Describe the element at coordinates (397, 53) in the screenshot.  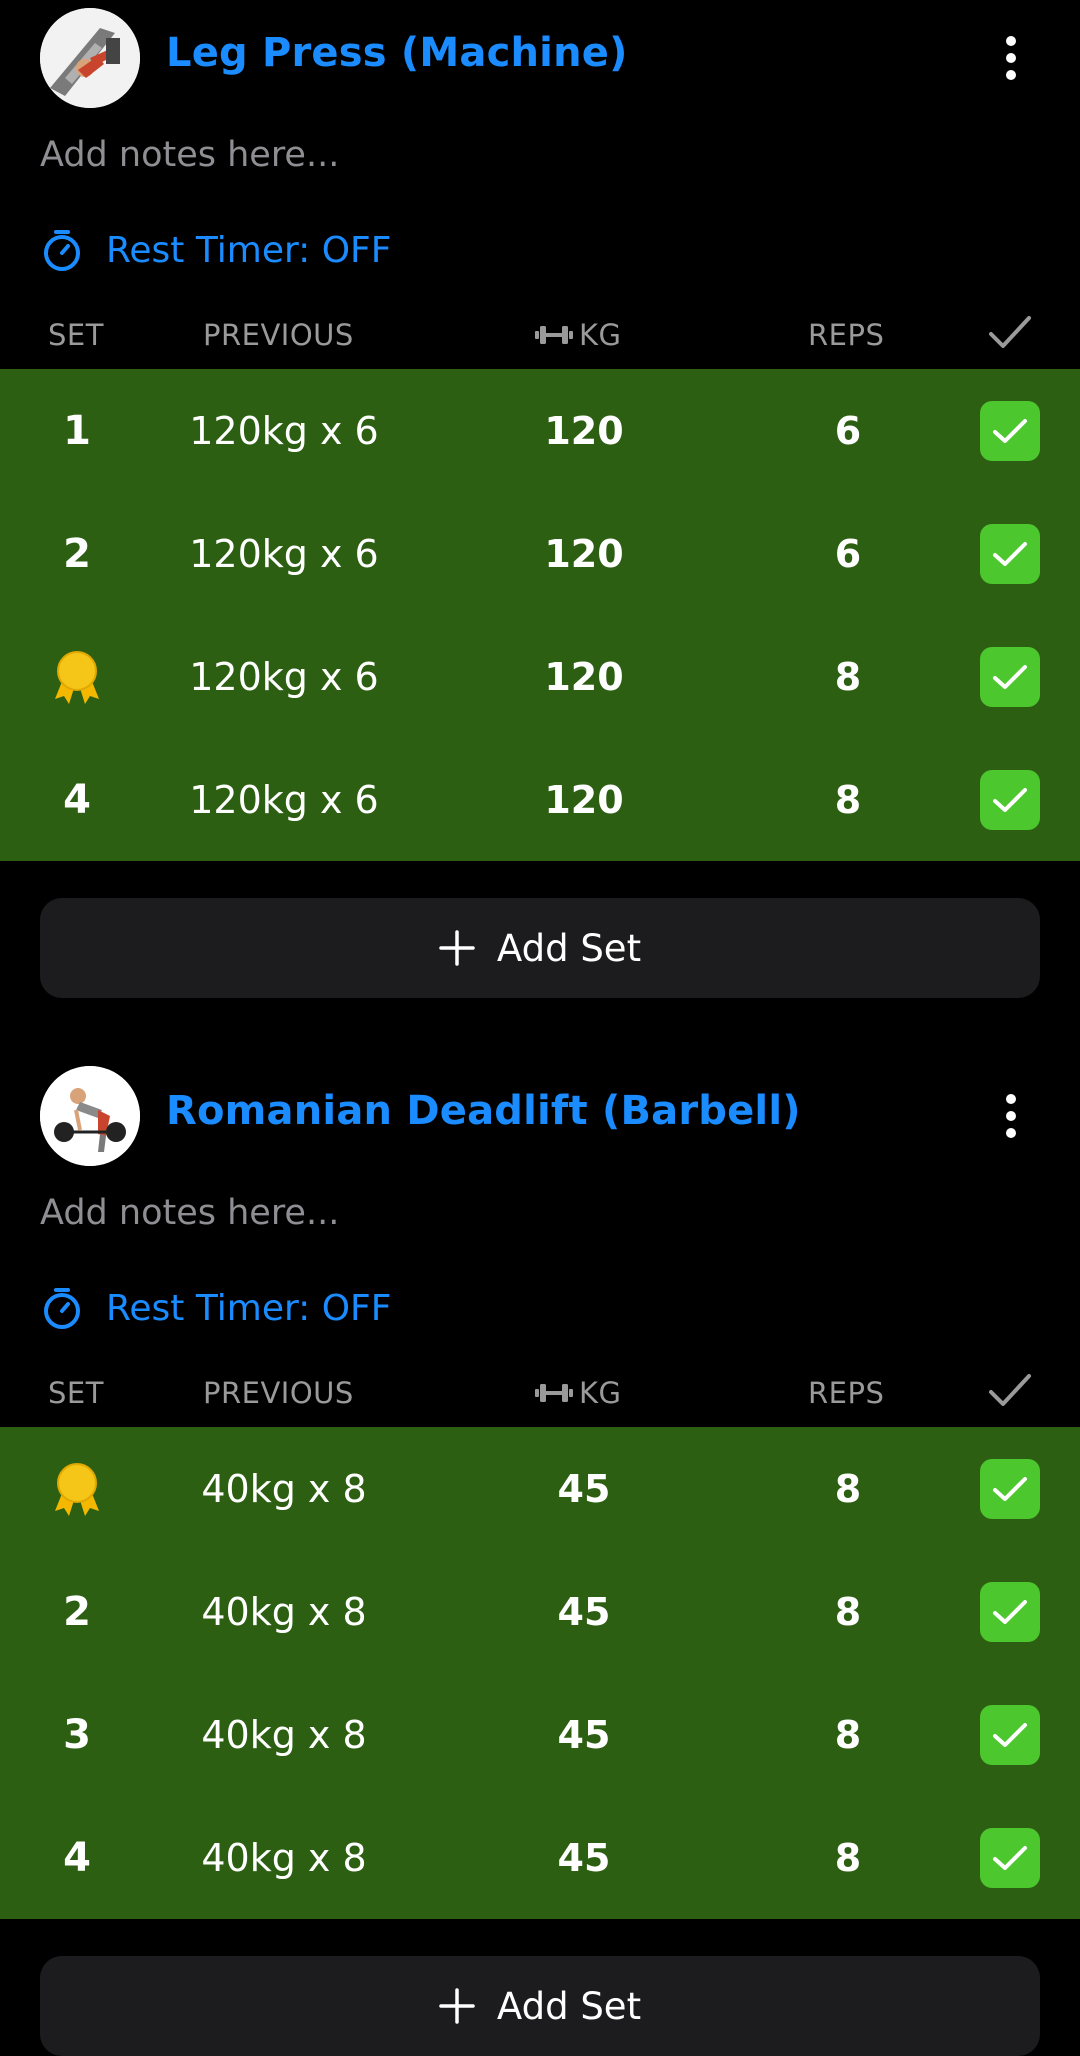
I see `exercise-title: Leg Press (Machine)` at that location.